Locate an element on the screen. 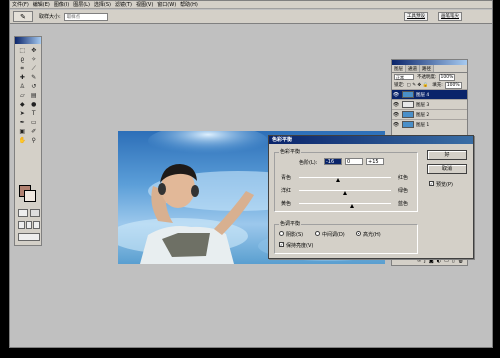 The image size is (500, 358). menu-window: 窗口(W) is located at coordinates (166, 4).